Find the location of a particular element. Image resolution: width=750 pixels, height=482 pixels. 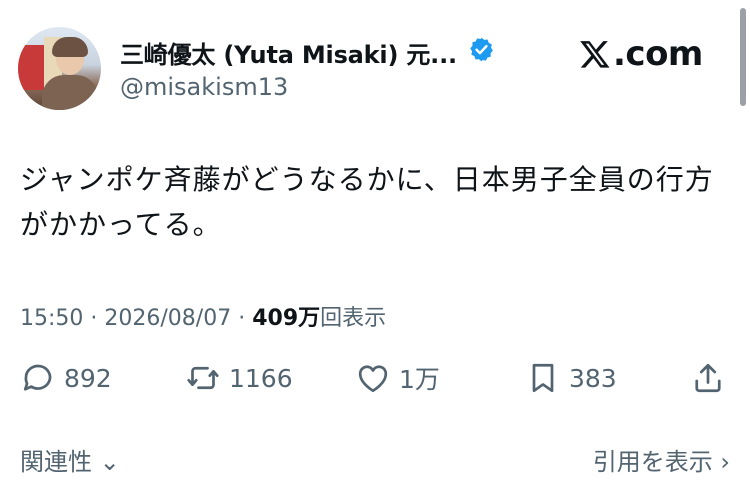

bookmark-count: 383 is located at coordinates (593, 378).